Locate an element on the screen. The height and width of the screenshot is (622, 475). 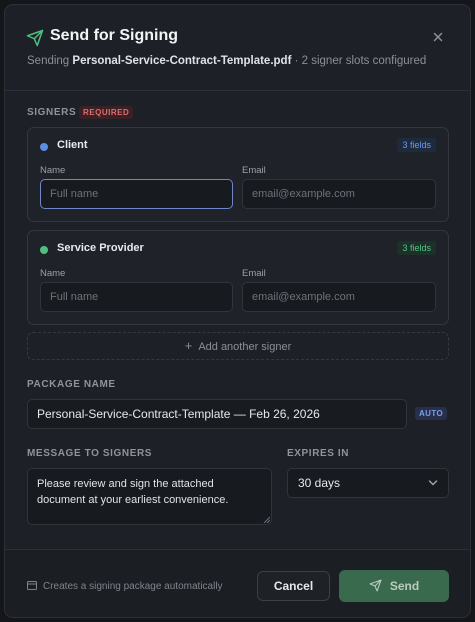
signer-card-service-provider: Service Provider 3 fields Name Email is located at coordinates (238, 277).